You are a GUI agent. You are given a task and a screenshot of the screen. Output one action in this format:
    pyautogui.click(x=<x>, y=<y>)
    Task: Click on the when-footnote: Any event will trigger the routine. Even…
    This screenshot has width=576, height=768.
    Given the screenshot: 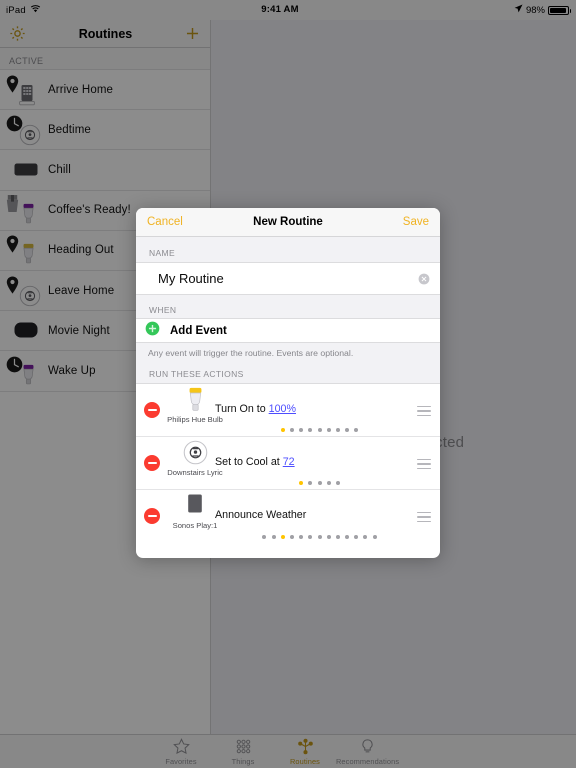 What is the action you would take?
    pyautogui.click(x=288, y=355)
    